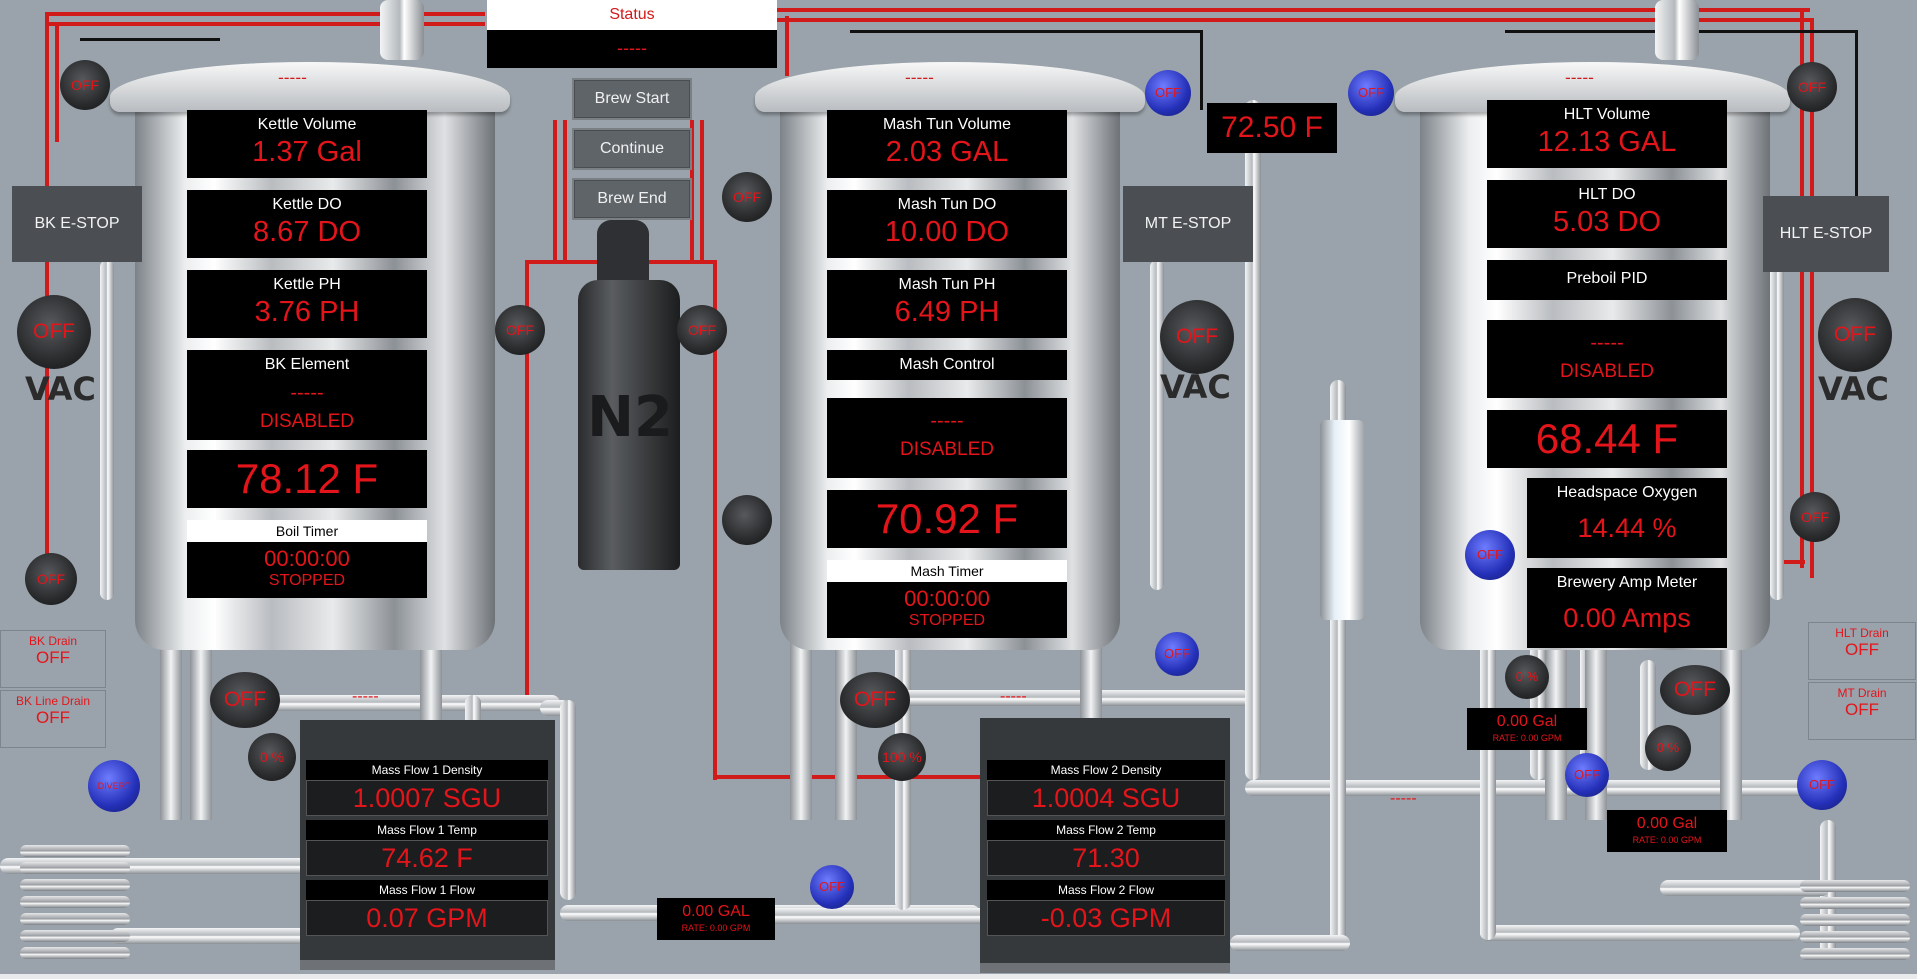  What do you see at coordinates (427, 858) in the screenshot?
I see `mass-flow-1-temp-value: 74.62 F` at bounding box center [427, 858].